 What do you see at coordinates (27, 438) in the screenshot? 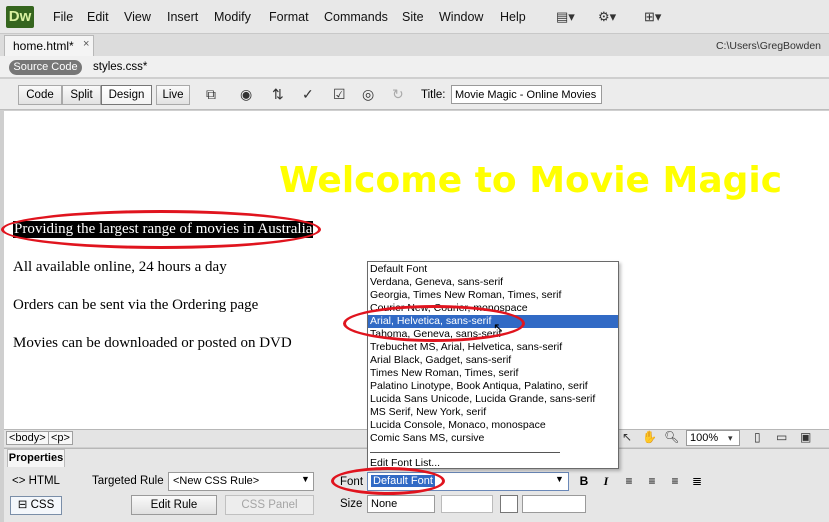
I see `tag-body: <body>` at bounding box center [27, 438].